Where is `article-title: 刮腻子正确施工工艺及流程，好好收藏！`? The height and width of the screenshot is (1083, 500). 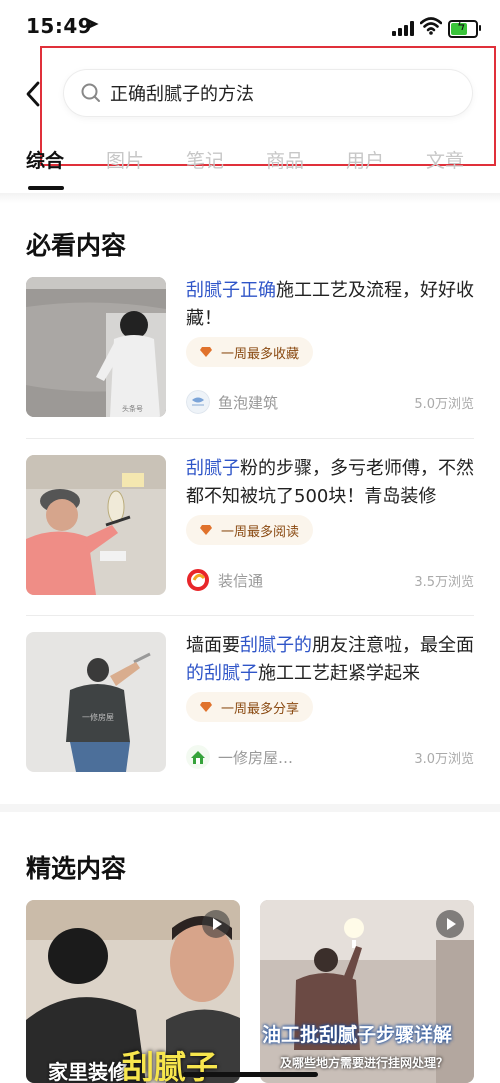
article-title: 刮腻子正确施工工艺及流程，好好收藏！ is located at coordinates (331, 305).